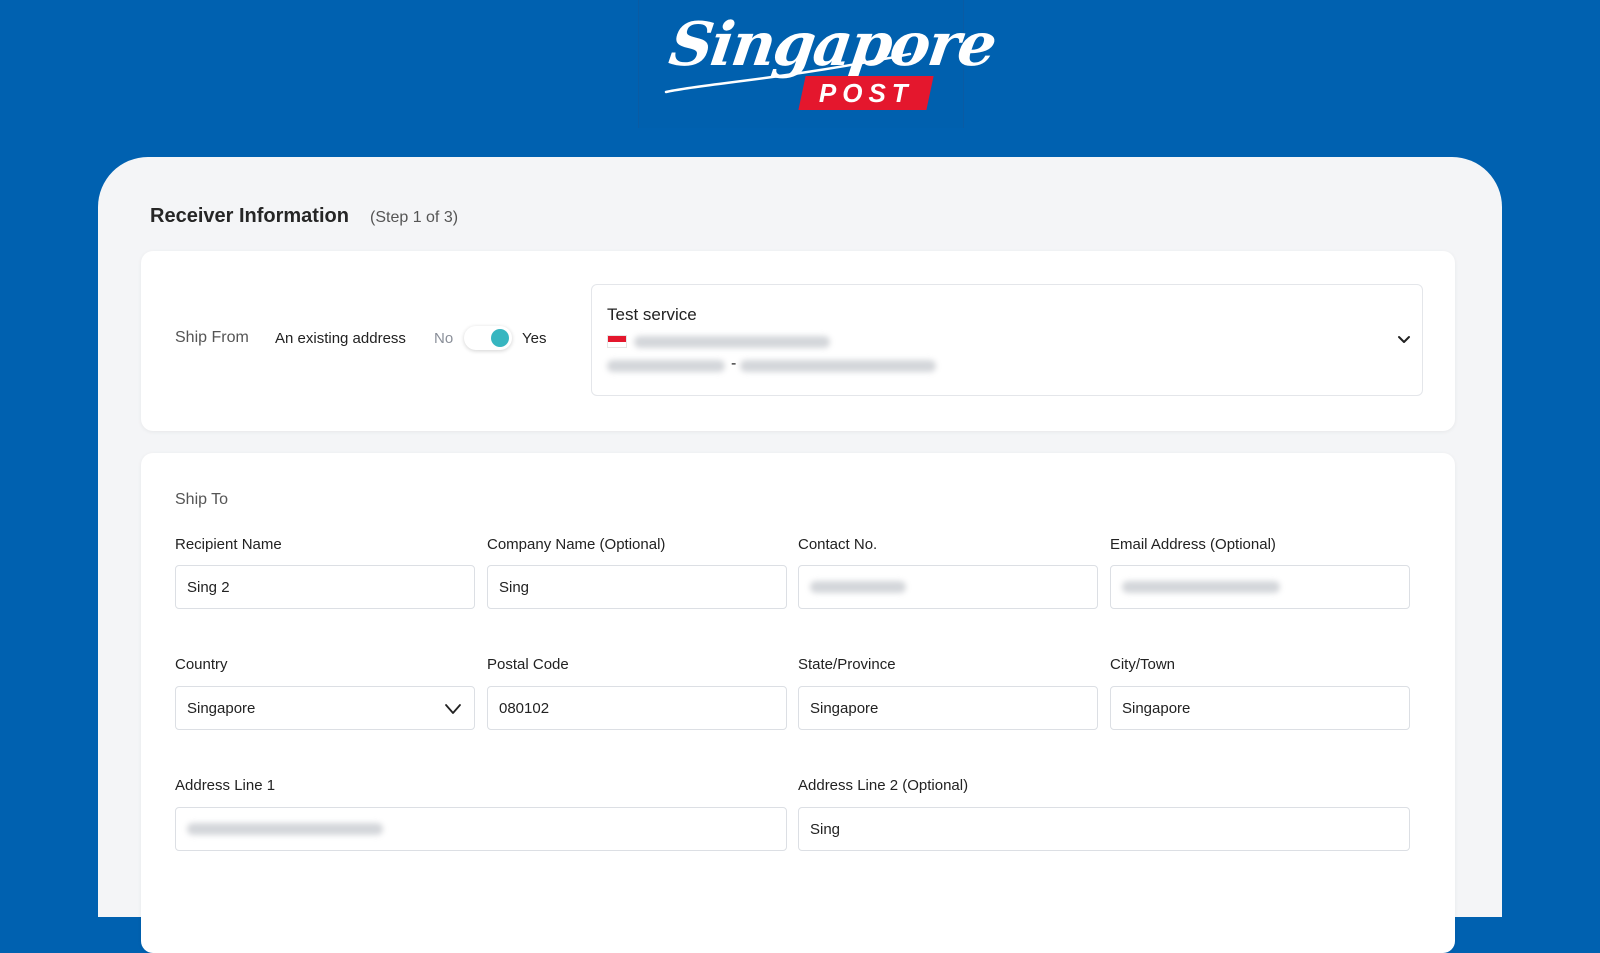 This screenshot has width=1600, height=953. I want to click on singapore-flag-icon, so click(617, 341).